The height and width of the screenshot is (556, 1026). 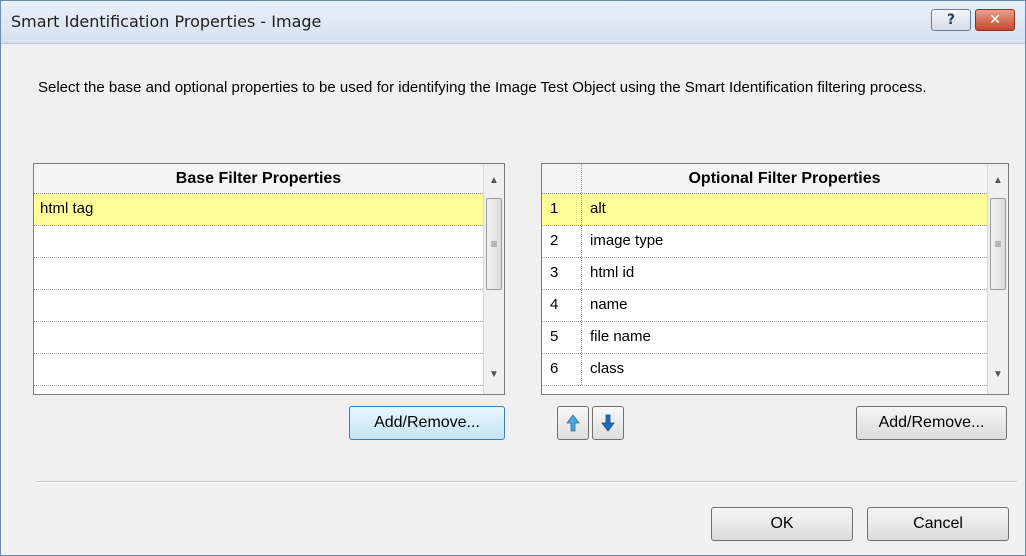 What do you see at coordinates (562, 273) in the screenshot?
I see `row-number: 3` at bounding box center [562, 273].